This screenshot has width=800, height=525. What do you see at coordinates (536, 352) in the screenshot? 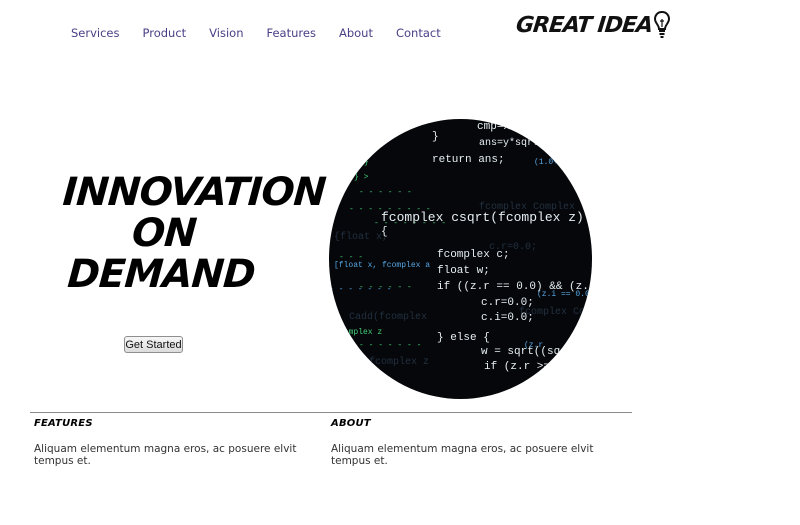
I see `code-line-13: w = sqrt((sqrt(z.r` at bounding box center [536, 352].